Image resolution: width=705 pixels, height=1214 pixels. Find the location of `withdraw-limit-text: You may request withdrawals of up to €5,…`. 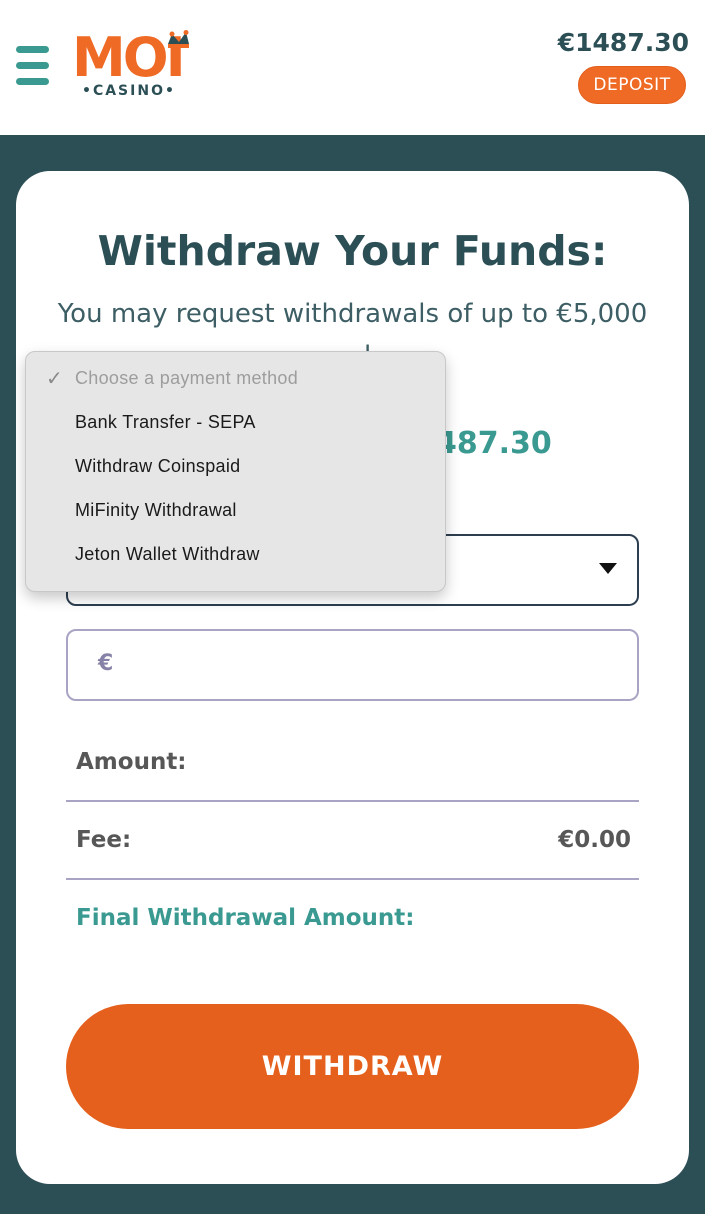

withdraw-limit-text: You may request withdrawals of up to €5,… is located at coordinates (352, 314).